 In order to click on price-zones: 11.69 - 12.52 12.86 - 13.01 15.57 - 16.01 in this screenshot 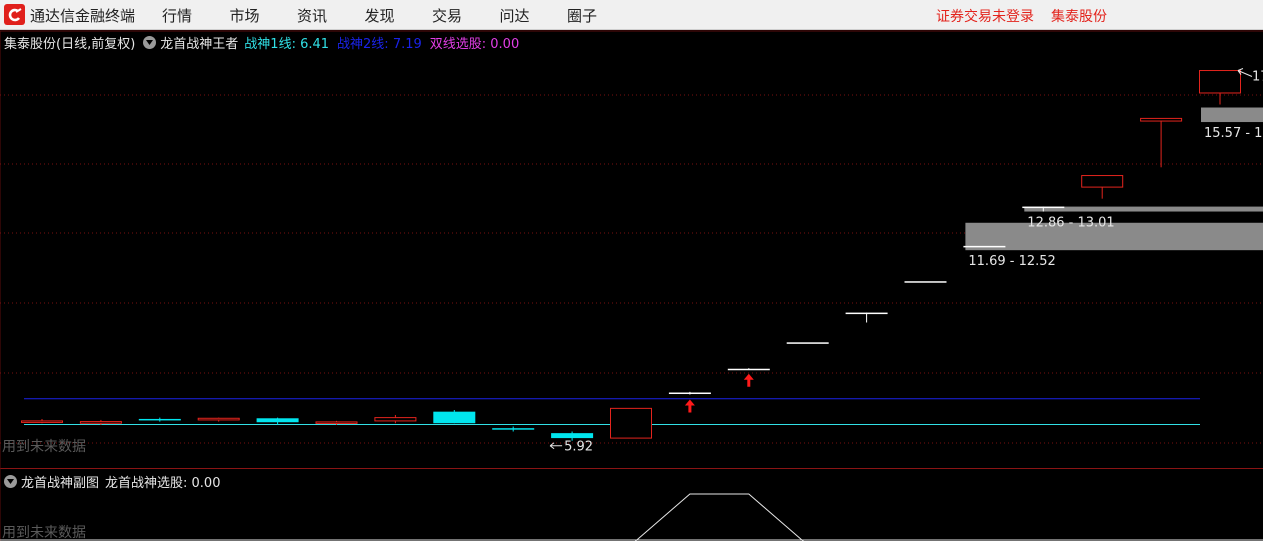, I will do `click(1114, 188)`.